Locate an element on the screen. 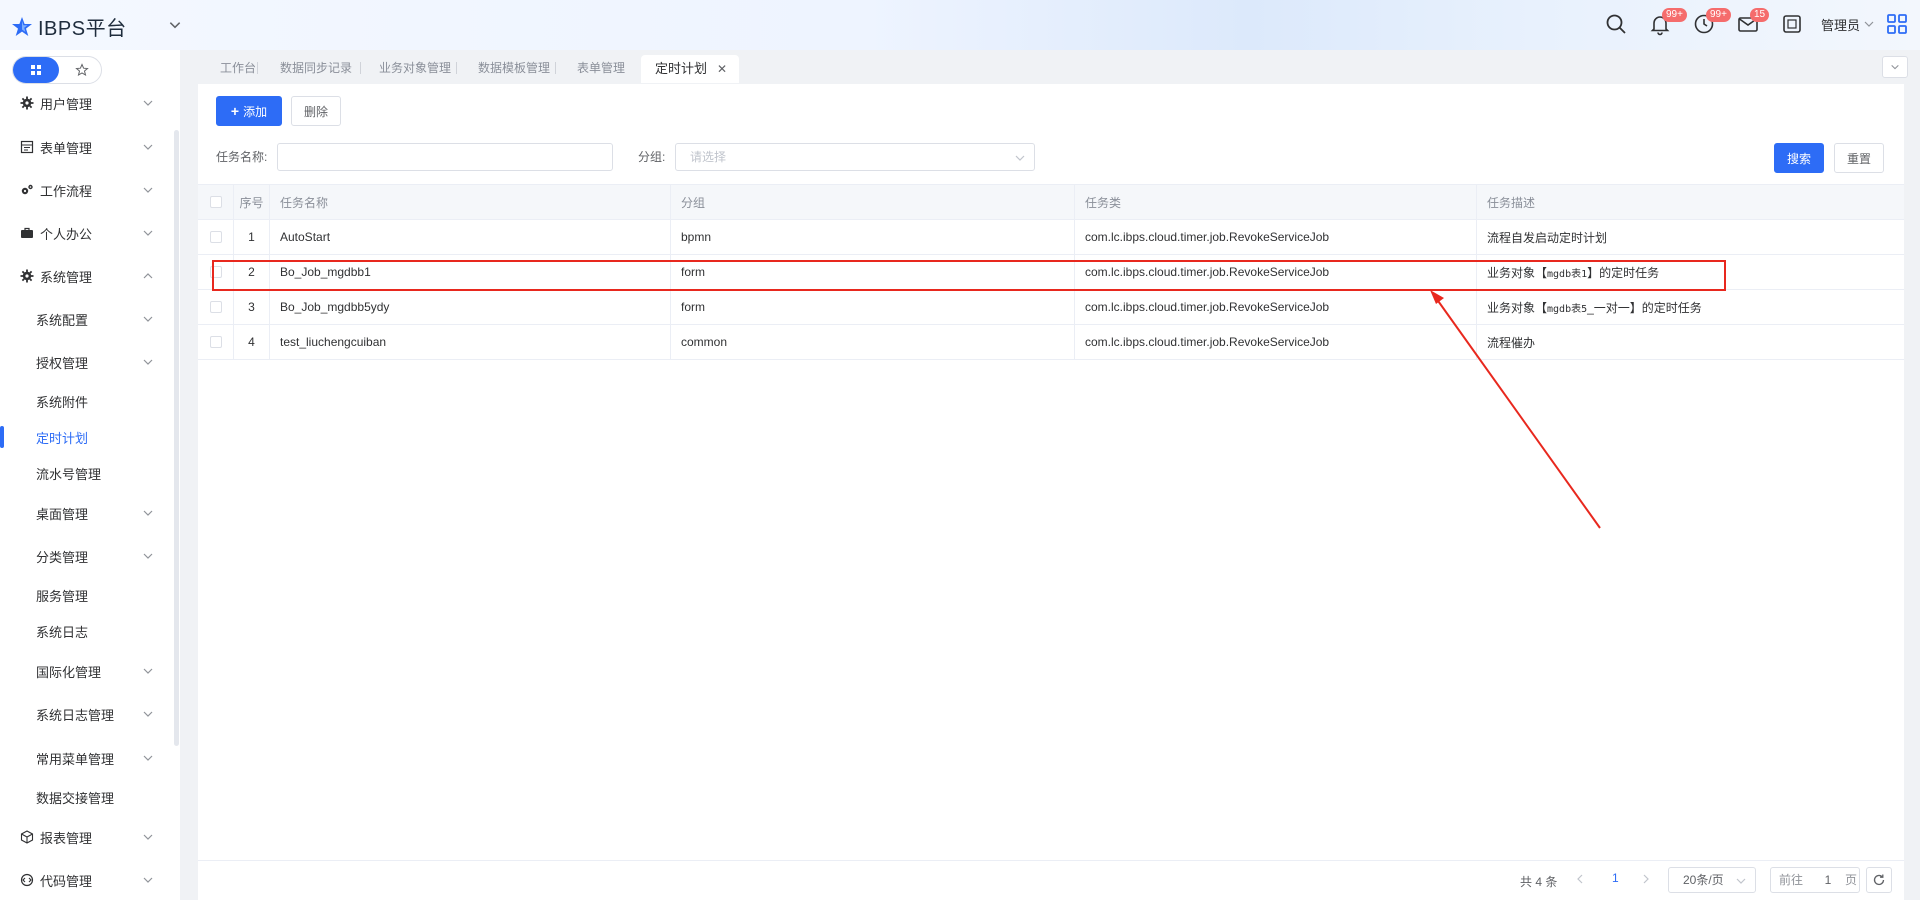 This screenshot has width=1920, height=900. search-button-label: 搜索 is located at coordinates (1798, 158).